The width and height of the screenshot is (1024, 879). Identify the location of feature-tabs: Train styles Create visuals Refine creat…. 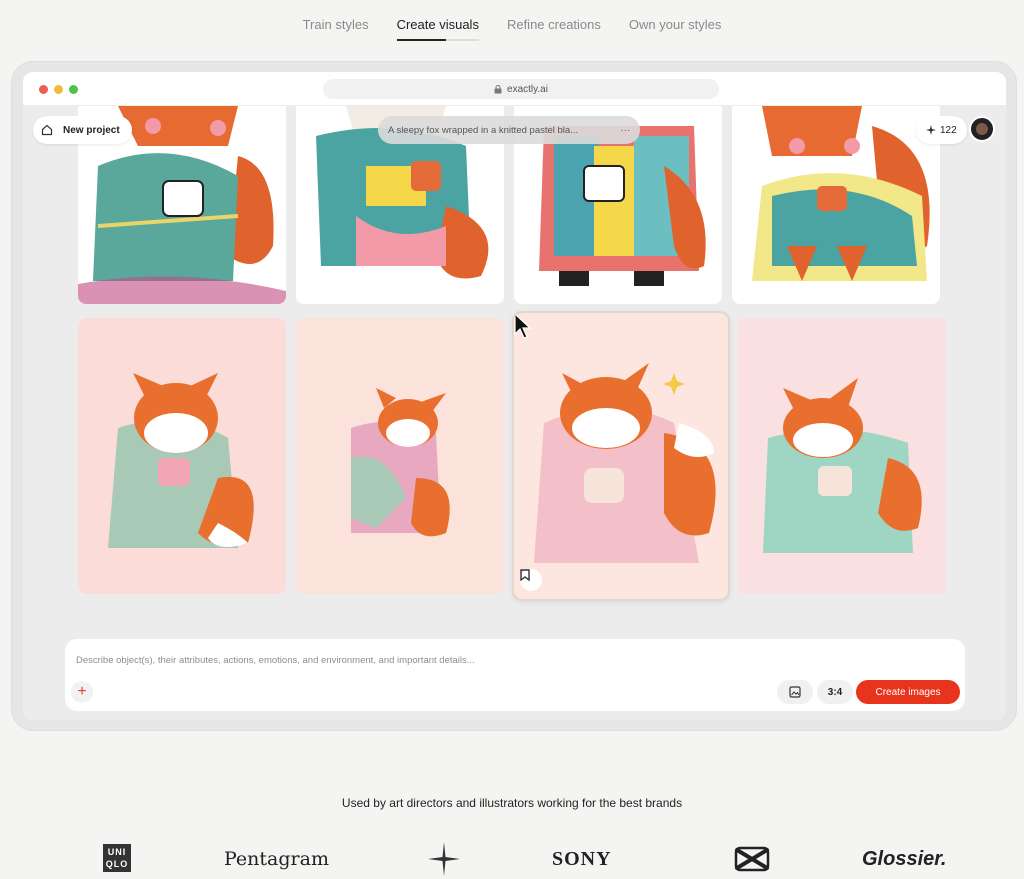
(512, 25).